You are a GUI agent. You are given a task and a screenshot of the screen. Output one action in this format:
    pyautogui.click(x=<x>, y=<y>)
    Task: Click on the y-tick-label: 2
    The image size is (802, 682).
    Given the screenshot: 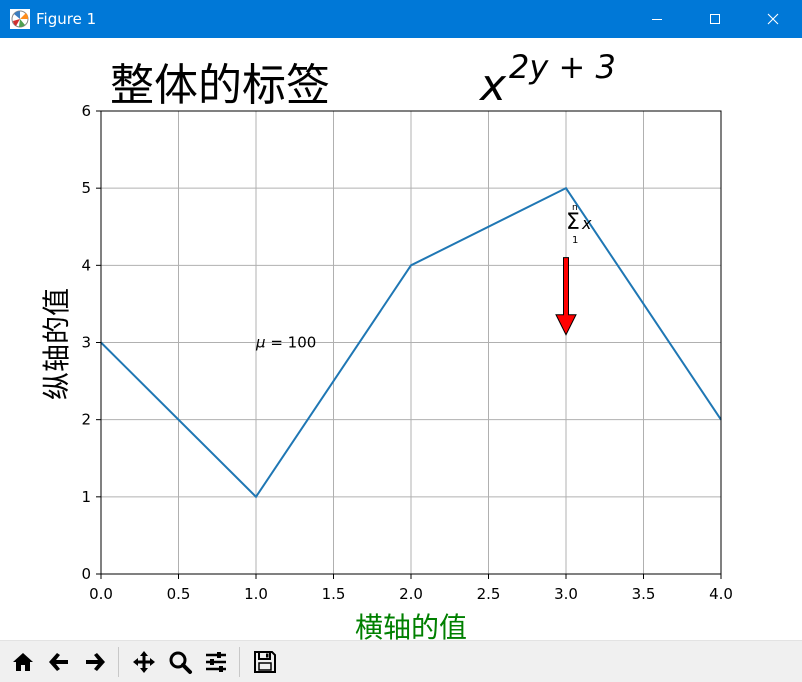 What is the action you would take?
    pyautogui.click(x=86, y=420)
    